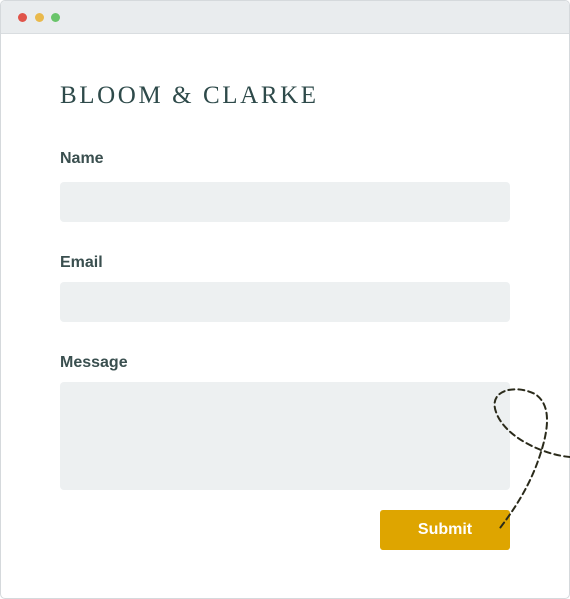 This screenshot has width=570, height=599. What do you see at coordinates (445, 530) in the screenshot?
I see `submit-button: Submit` at bounding box center [445, 530].